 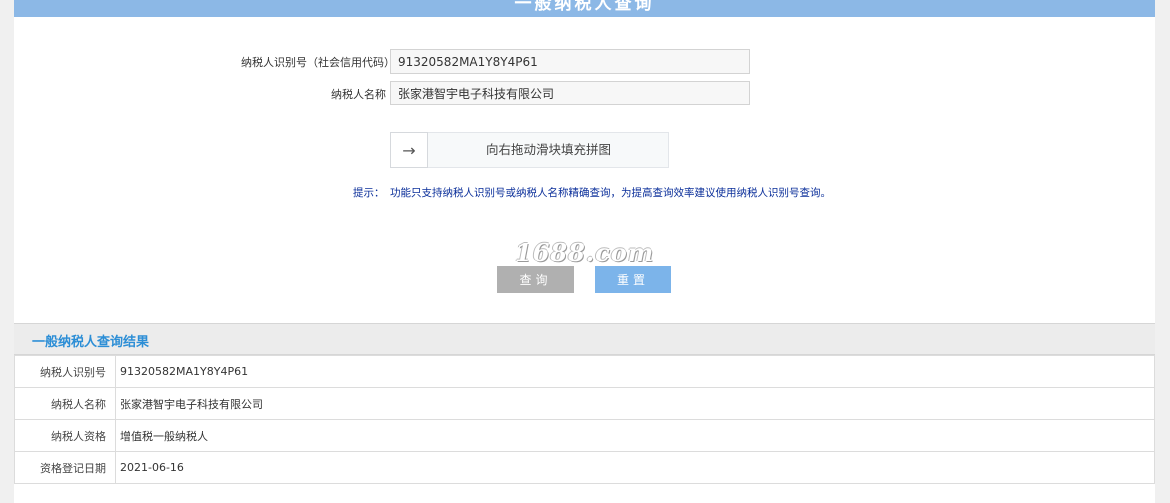 What do you see at coordinates (635, 403) in the screenshot?
I see `row-value: 张家港智宇电子科技有限公司` at bounding box center [635, 403].